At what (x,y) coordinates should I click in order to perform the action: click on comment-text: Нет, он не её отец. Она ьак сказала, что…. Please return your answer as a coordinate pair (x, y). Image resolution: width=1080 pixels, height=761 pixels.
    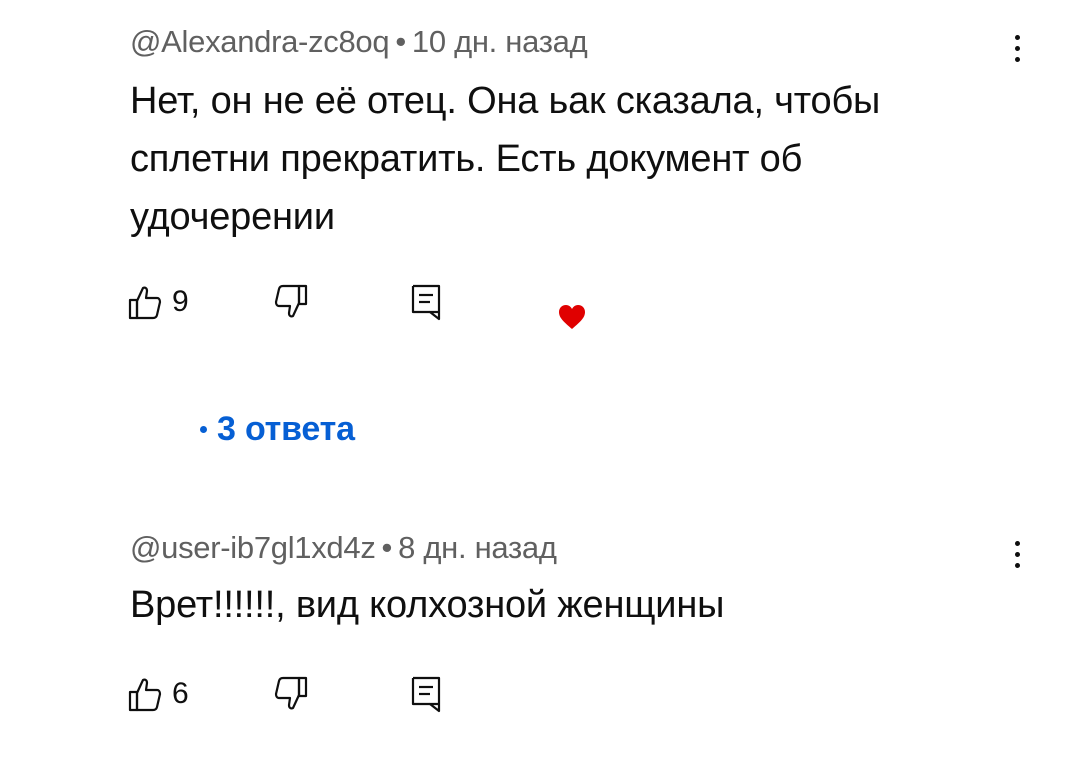
    Looking at the image, I should click on (505, 159).